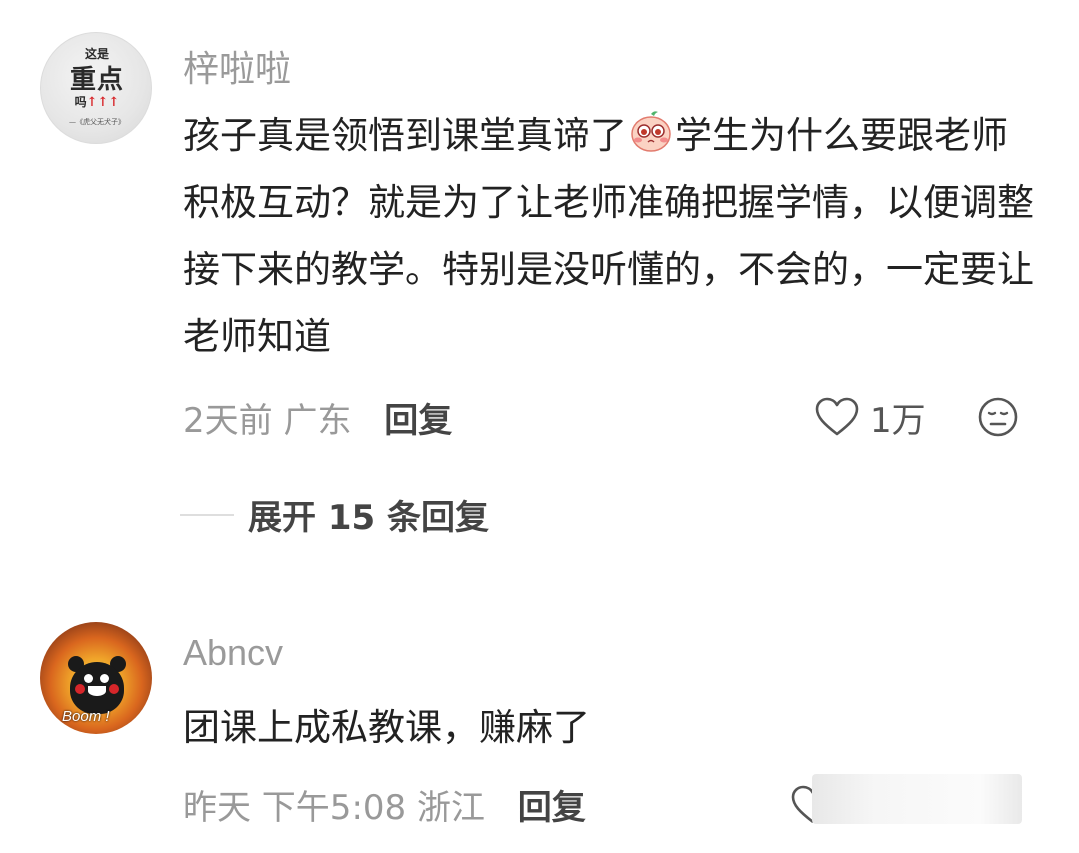 This screenshot has width=1079, height=853. I want to click on comment-location: 广东, so click(317, 421).